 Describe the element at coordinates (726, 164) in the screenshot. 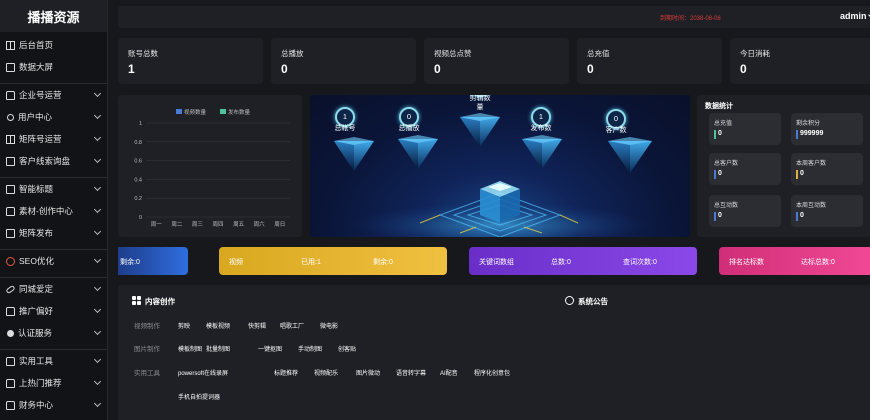

I see `mini-label: 总客户数` at that location.